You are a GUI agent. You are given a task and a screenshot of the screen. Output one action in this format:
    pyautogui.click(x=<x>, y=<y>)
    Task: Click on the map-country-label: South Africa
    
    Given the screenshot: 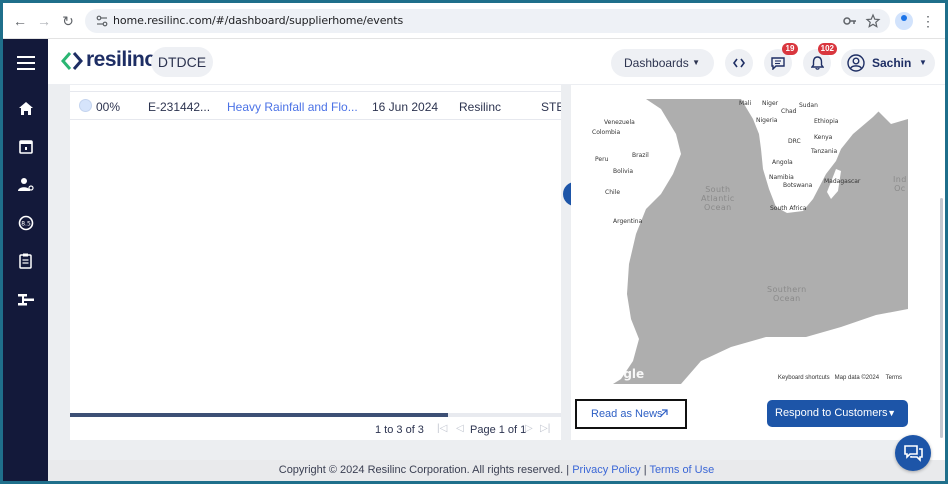 What is the action you would take?
    pyautogui.click(x=788, y=208)
    